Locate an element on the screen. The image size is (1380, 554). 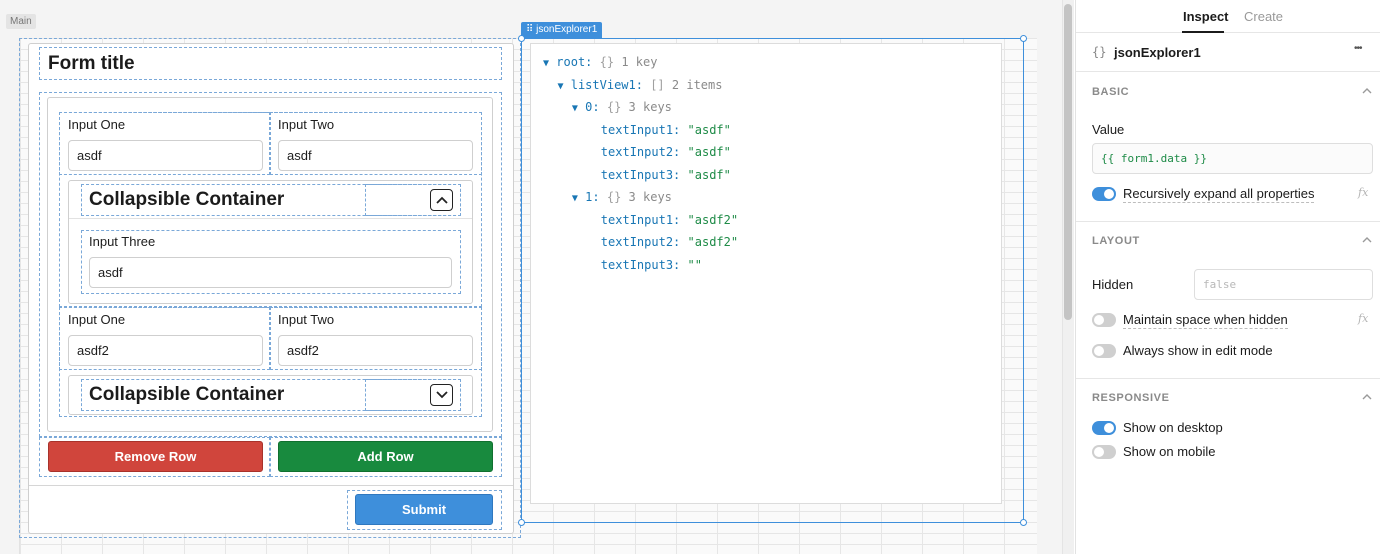
json-node-root: ▼ root: {} 1 key is located at coordinates (640, 62).